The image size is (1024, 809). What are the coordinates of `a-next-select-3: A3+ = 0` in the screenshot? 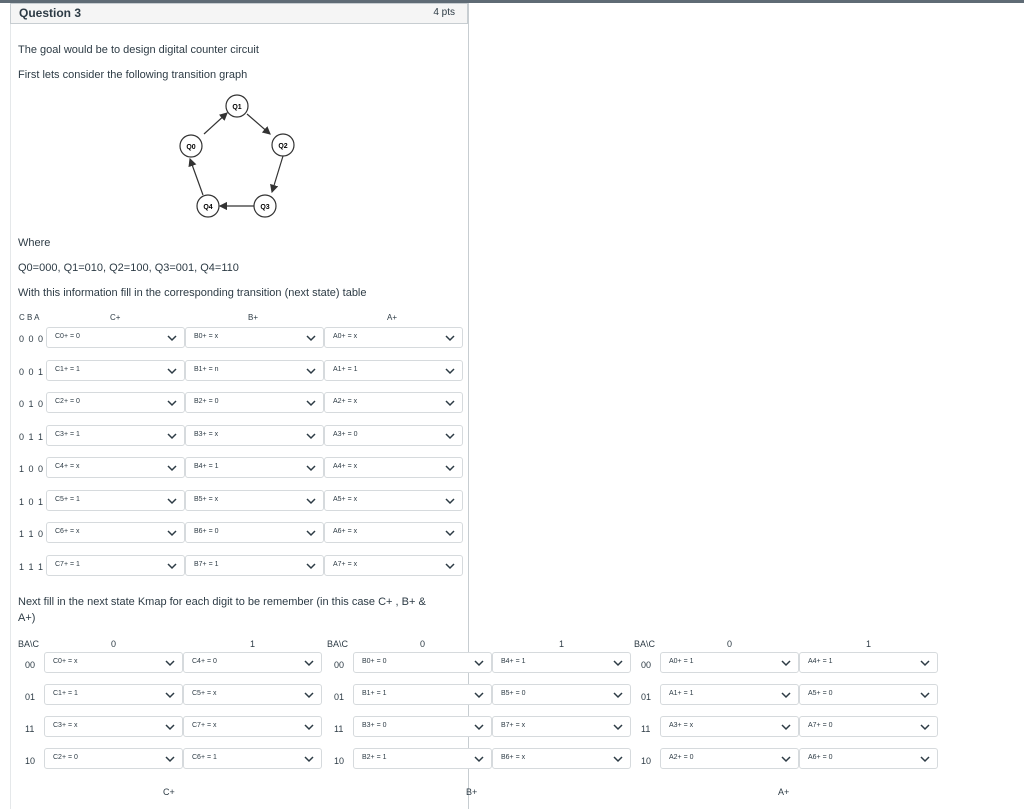 It's located at (393, 435).